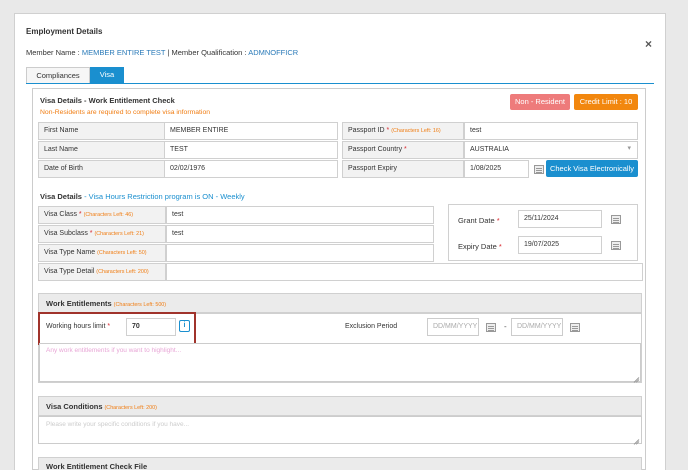  Describe the element at coordinates (453, 327) in the screenshot. I see `exclusion-from-input: DD/MM/YYYY` at that location.